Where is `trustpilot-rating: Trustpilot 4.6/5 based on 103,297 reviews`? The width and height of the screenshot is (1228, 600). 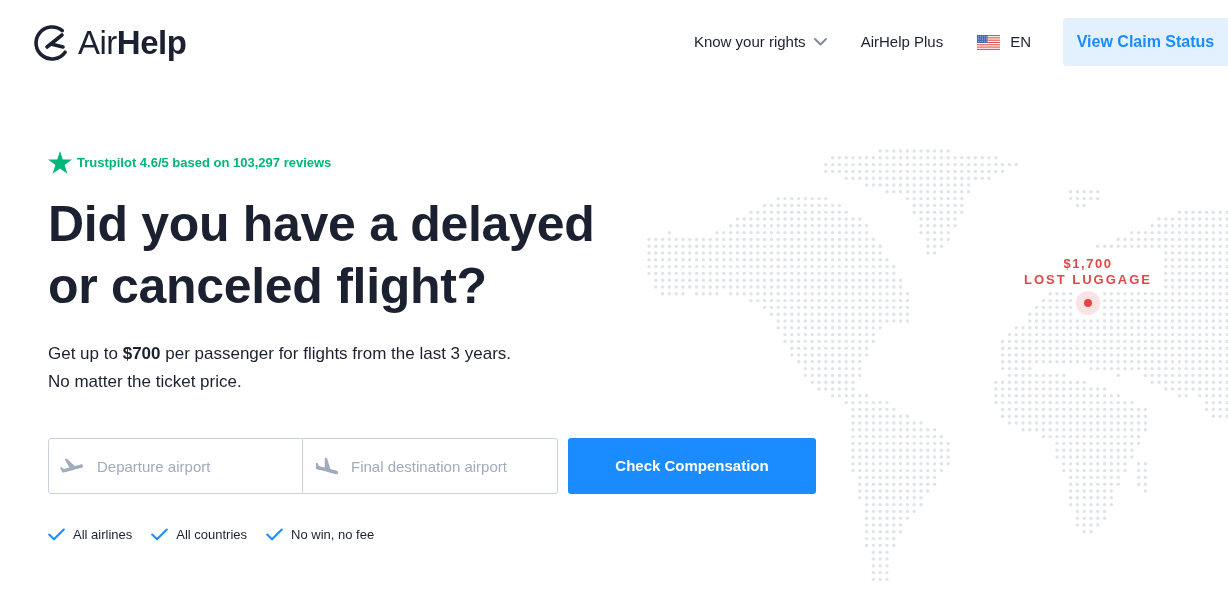 trustpilot-rating: Trustpilot 4.6/5 based on 103,297 reviews is located at coordinates (204, 162).